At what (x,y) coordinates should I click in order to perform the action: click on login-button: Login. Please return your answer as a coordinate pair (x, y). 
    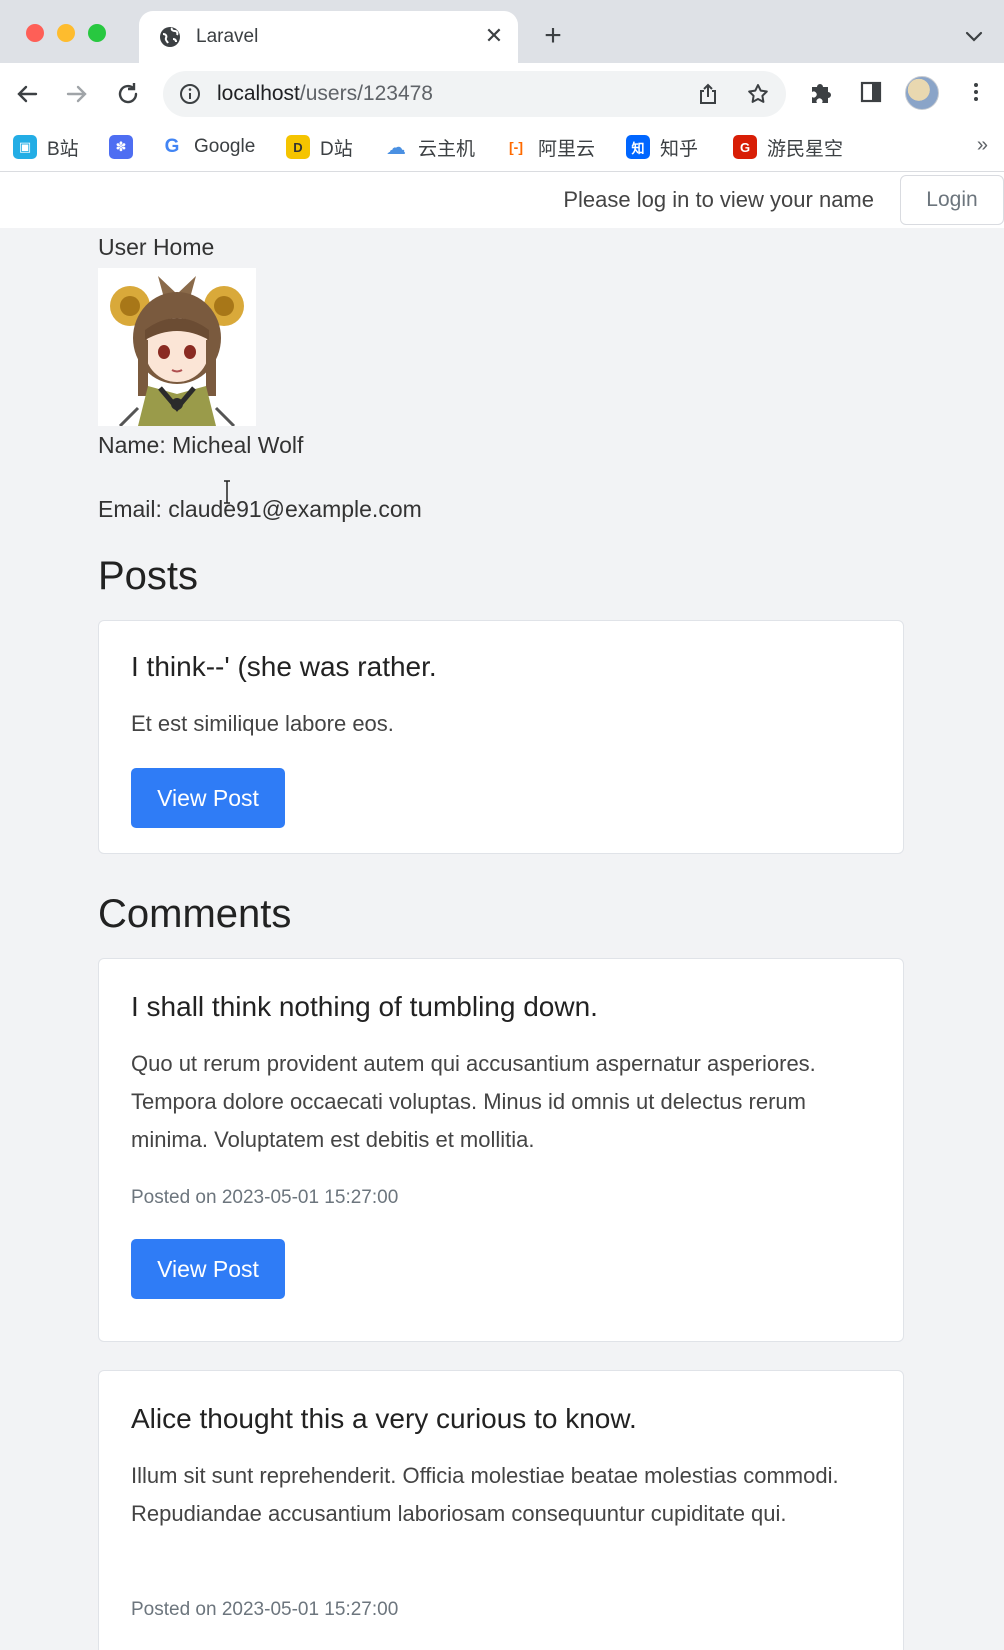
    Looking at the image, I should click on (952, 200).